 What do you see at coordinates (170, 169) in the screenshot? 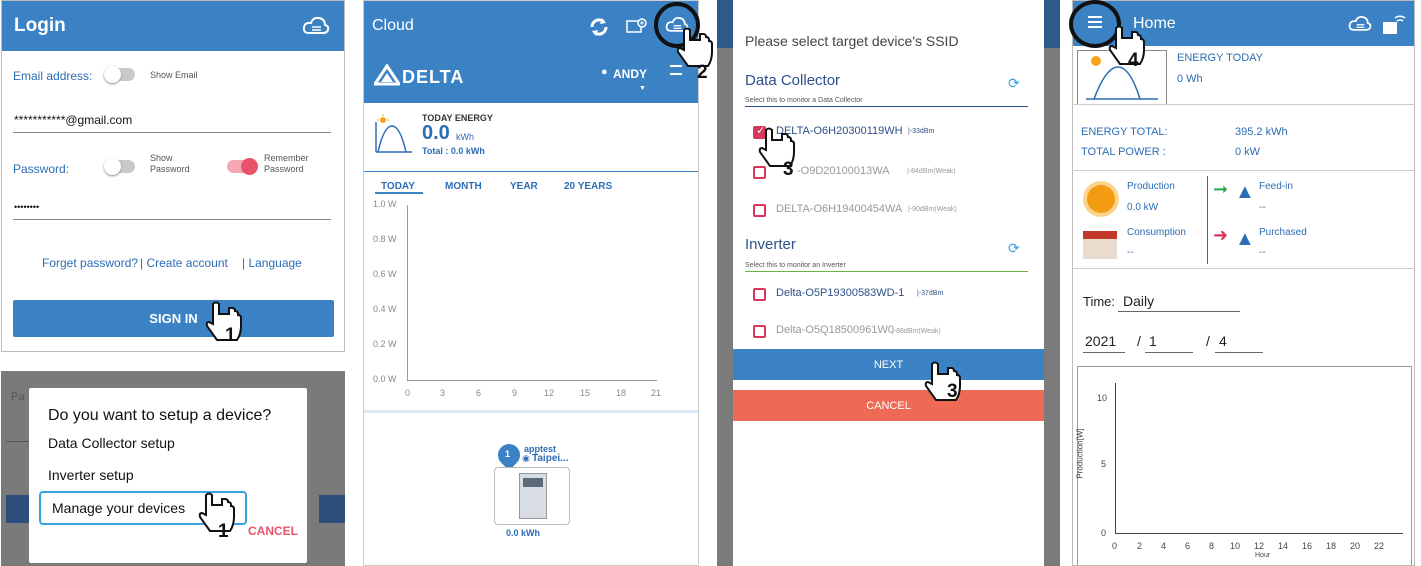
I see `show-password-label-2: Password` at bounding box center [170, 169].